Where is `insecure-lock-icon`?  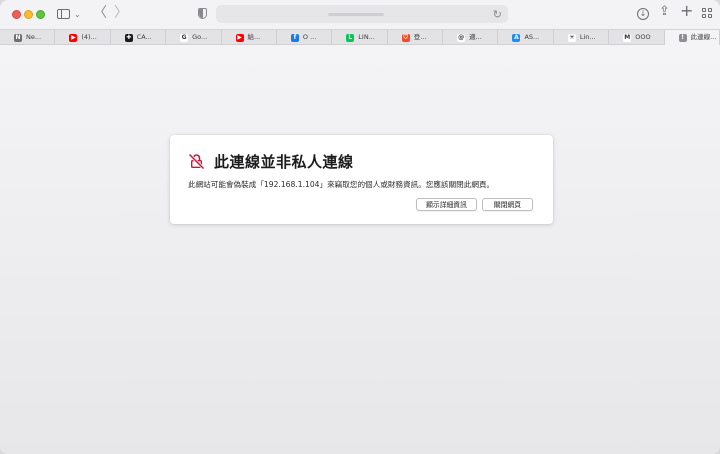 insecure-lock-icon is located at coordinates (196, 161).